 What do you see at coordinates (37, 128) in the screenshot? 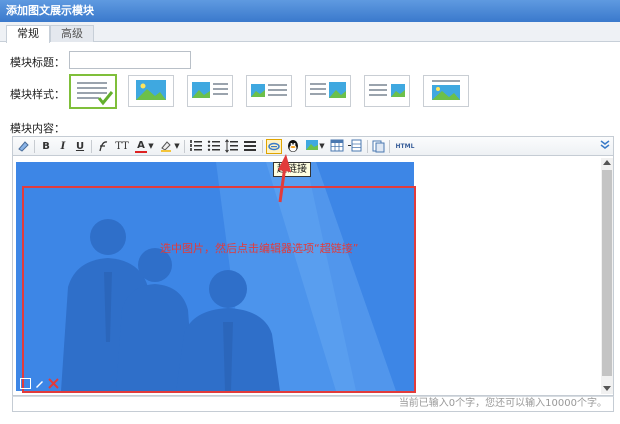
I see `content-label: 模块内容：` at bounding box center [37, 128].